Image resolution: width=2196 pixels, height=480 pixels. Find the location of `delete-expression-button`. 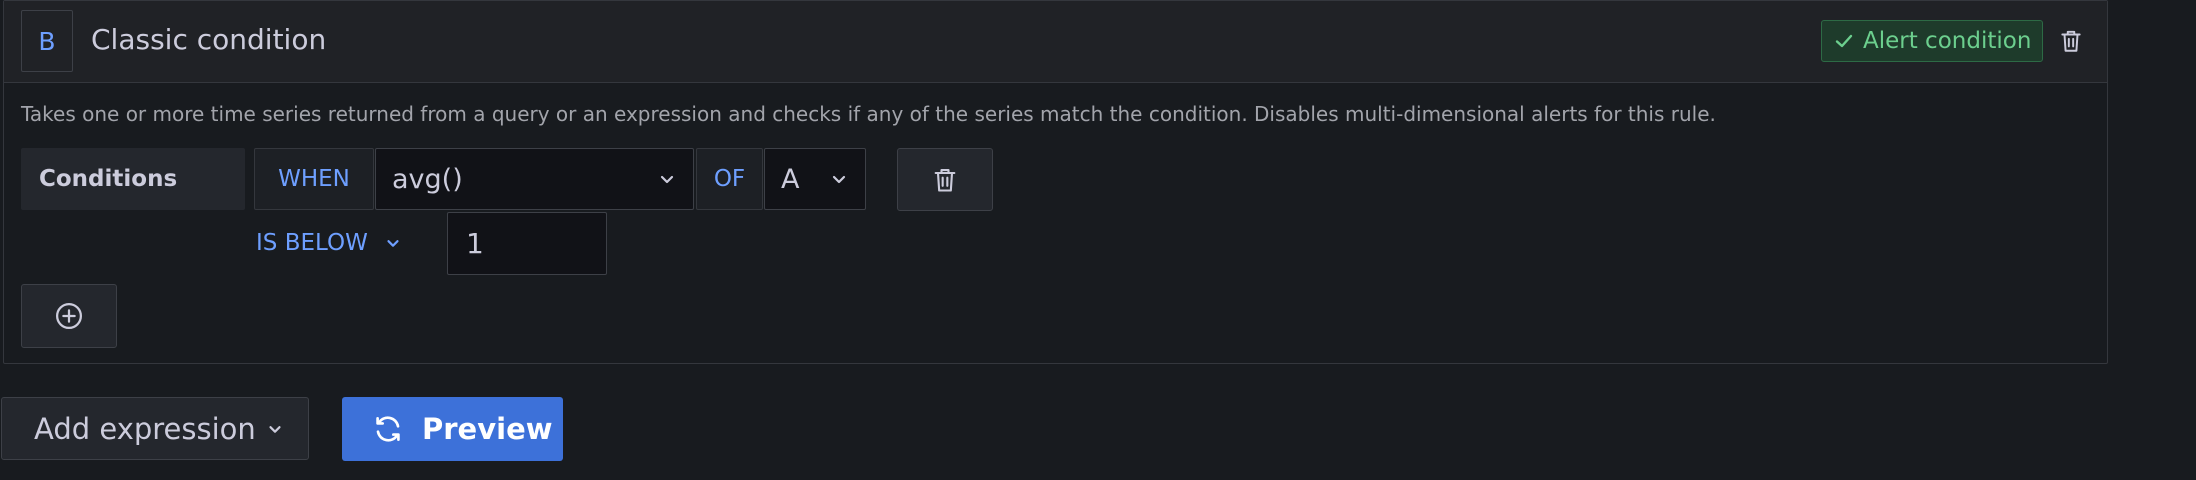

delete-expression-button is located at coordinates (2071, 41).